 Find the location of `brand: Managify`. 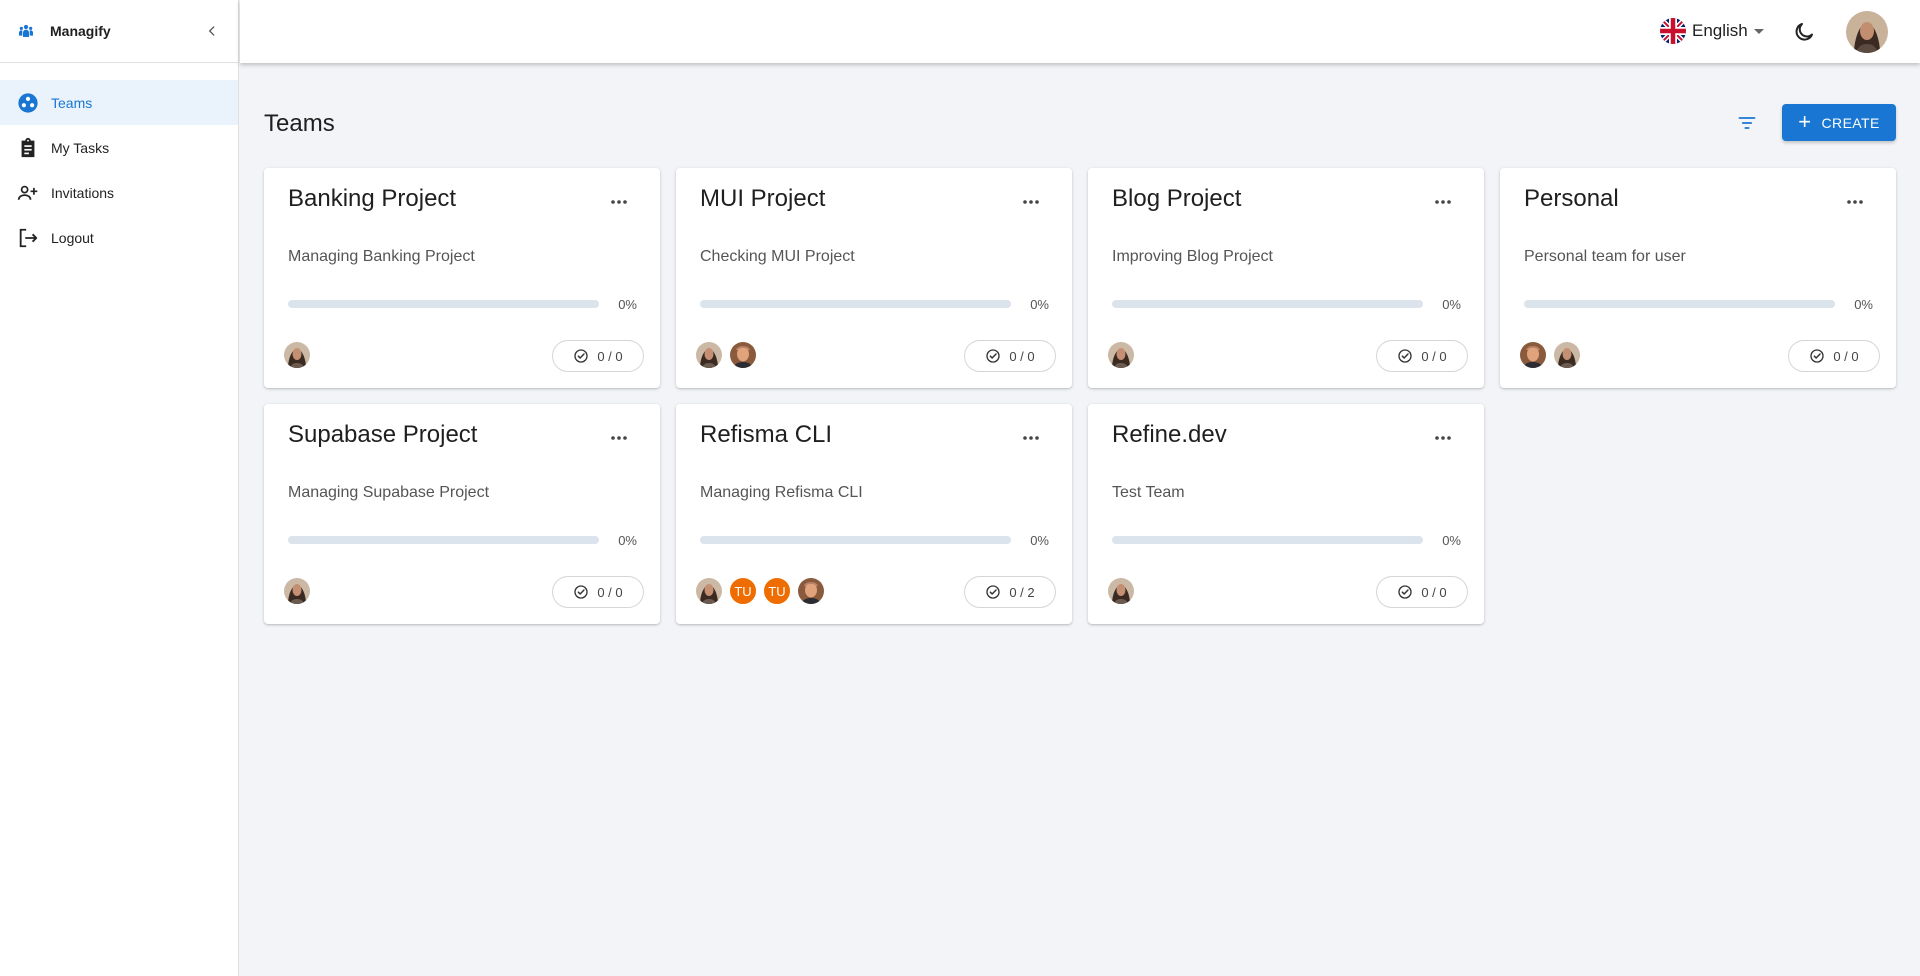

brand: Managify is located at coordinates (119, 31).